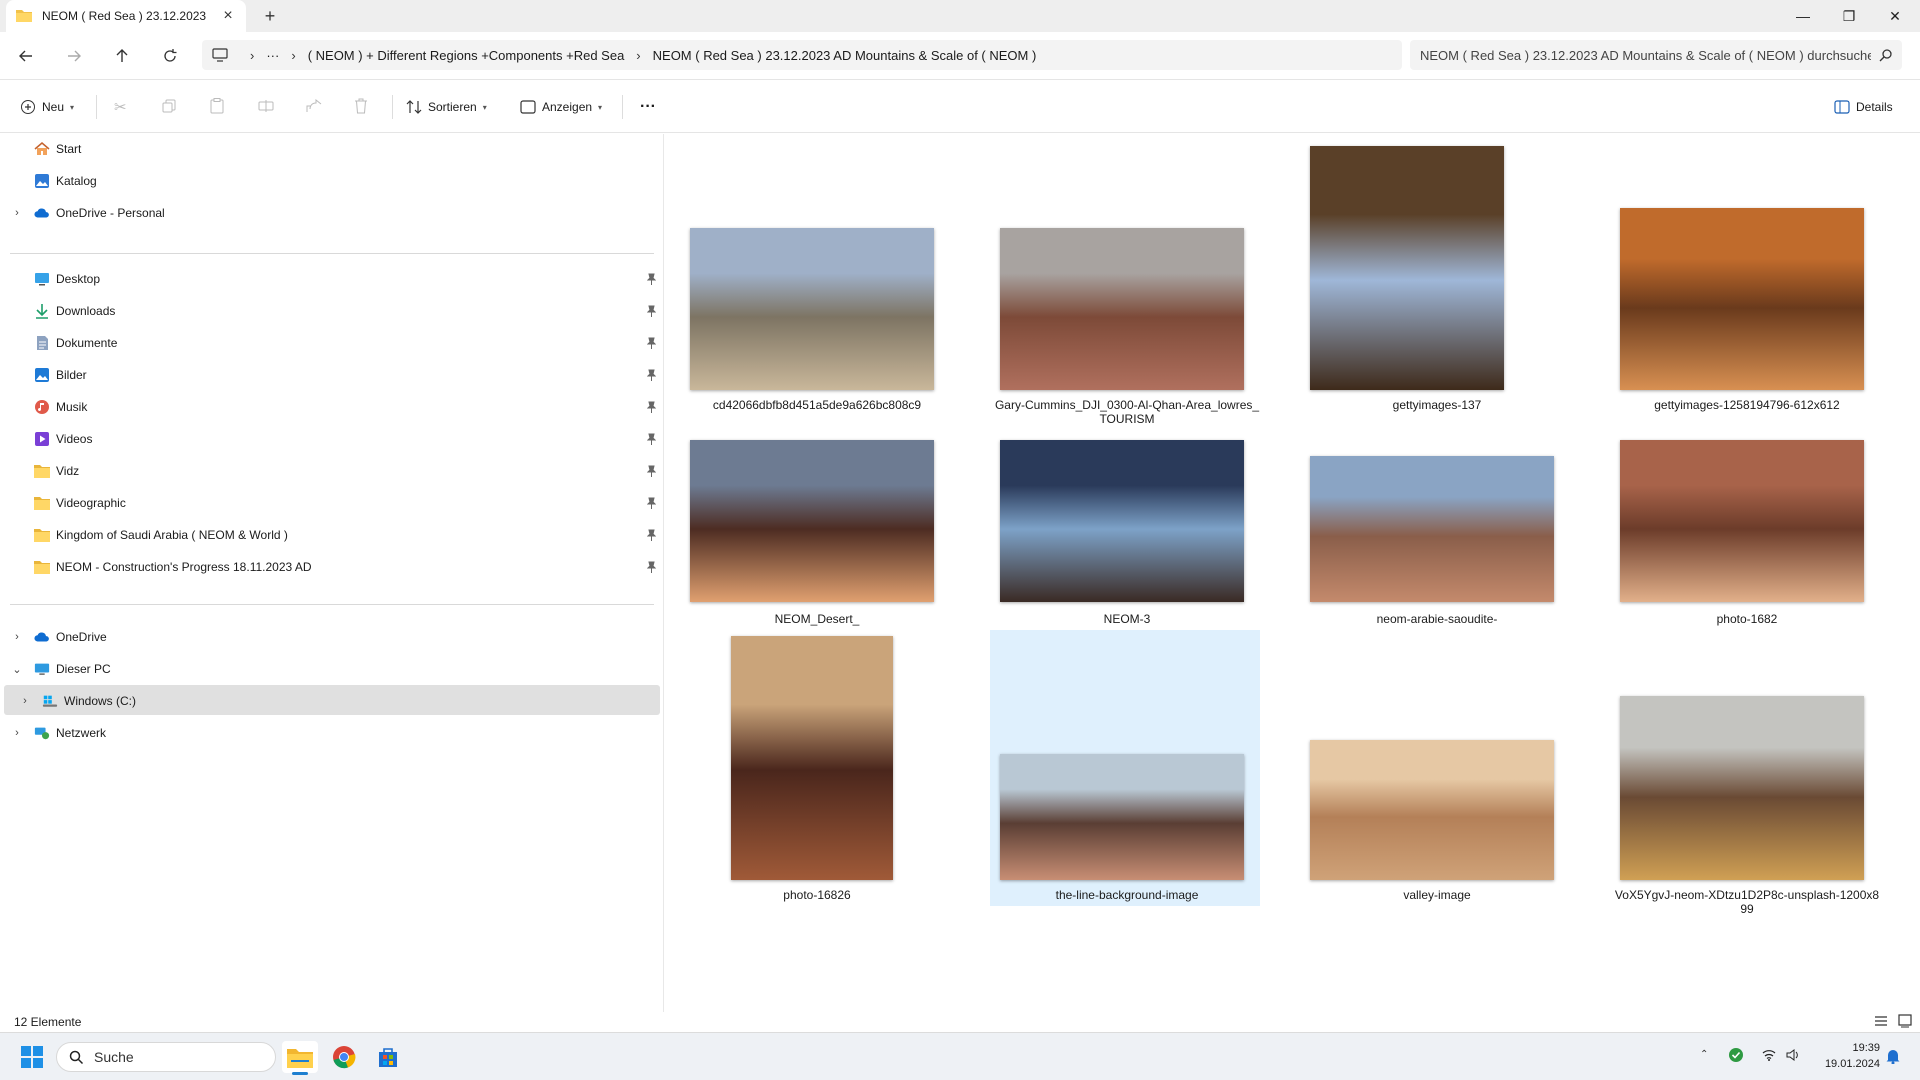 This screenshot has width=1920, height=1080. What do you see at coordinates (1844, 1056) in the screenshot?
I see `system-clock: 19:39 19.01.2024` at bounding box center [1844, 1056].